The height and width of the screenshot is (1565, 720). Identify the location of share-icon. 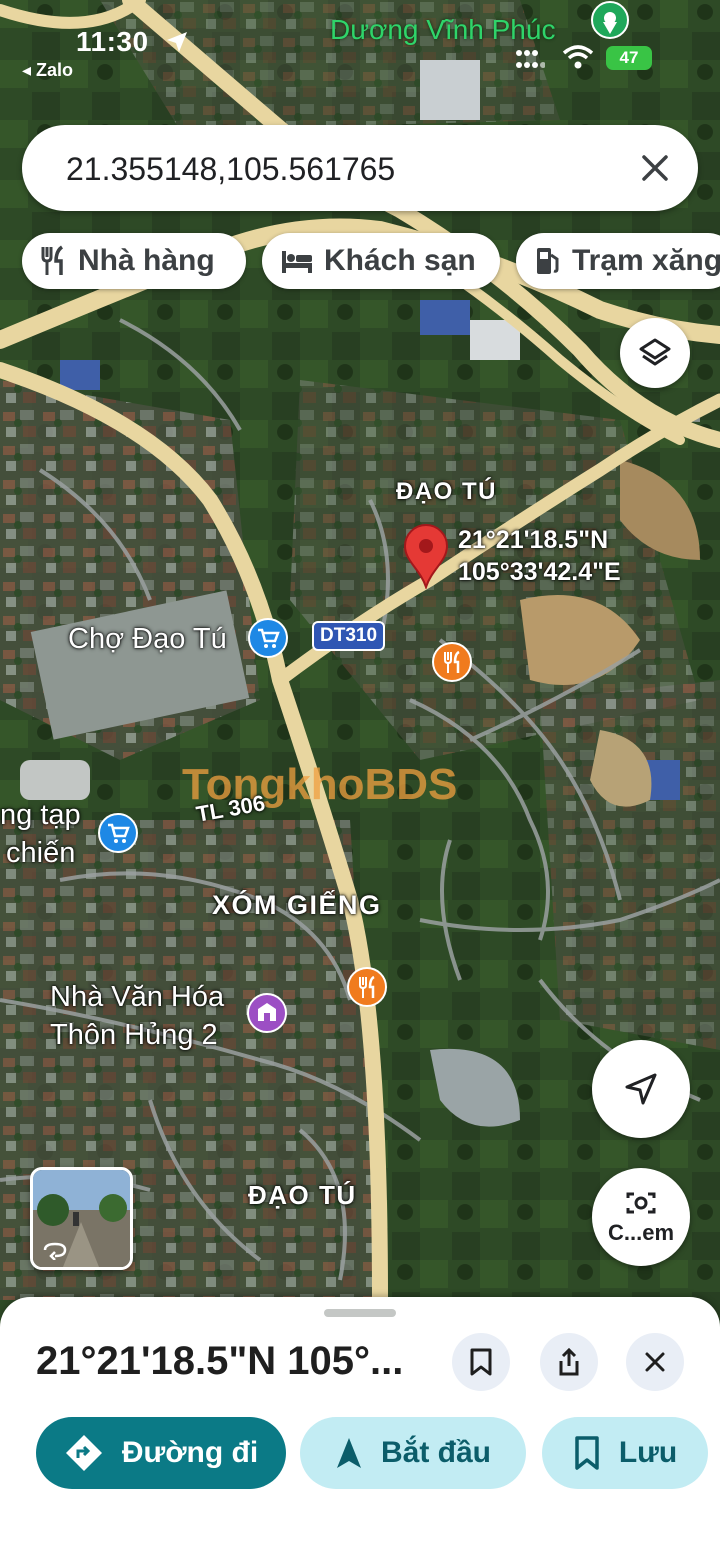
(569, 1361).